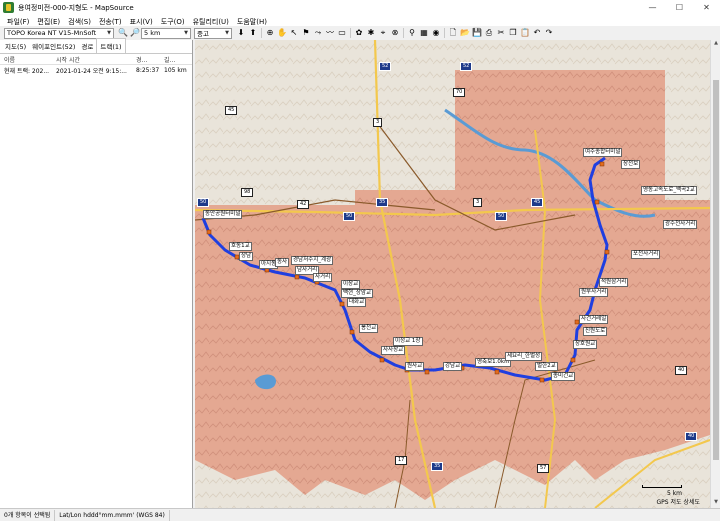  What do you see at coordinates (15, 46) in the screenshot?
I see `tab-maps: 지도(5)` at bounding box center [15, 46].